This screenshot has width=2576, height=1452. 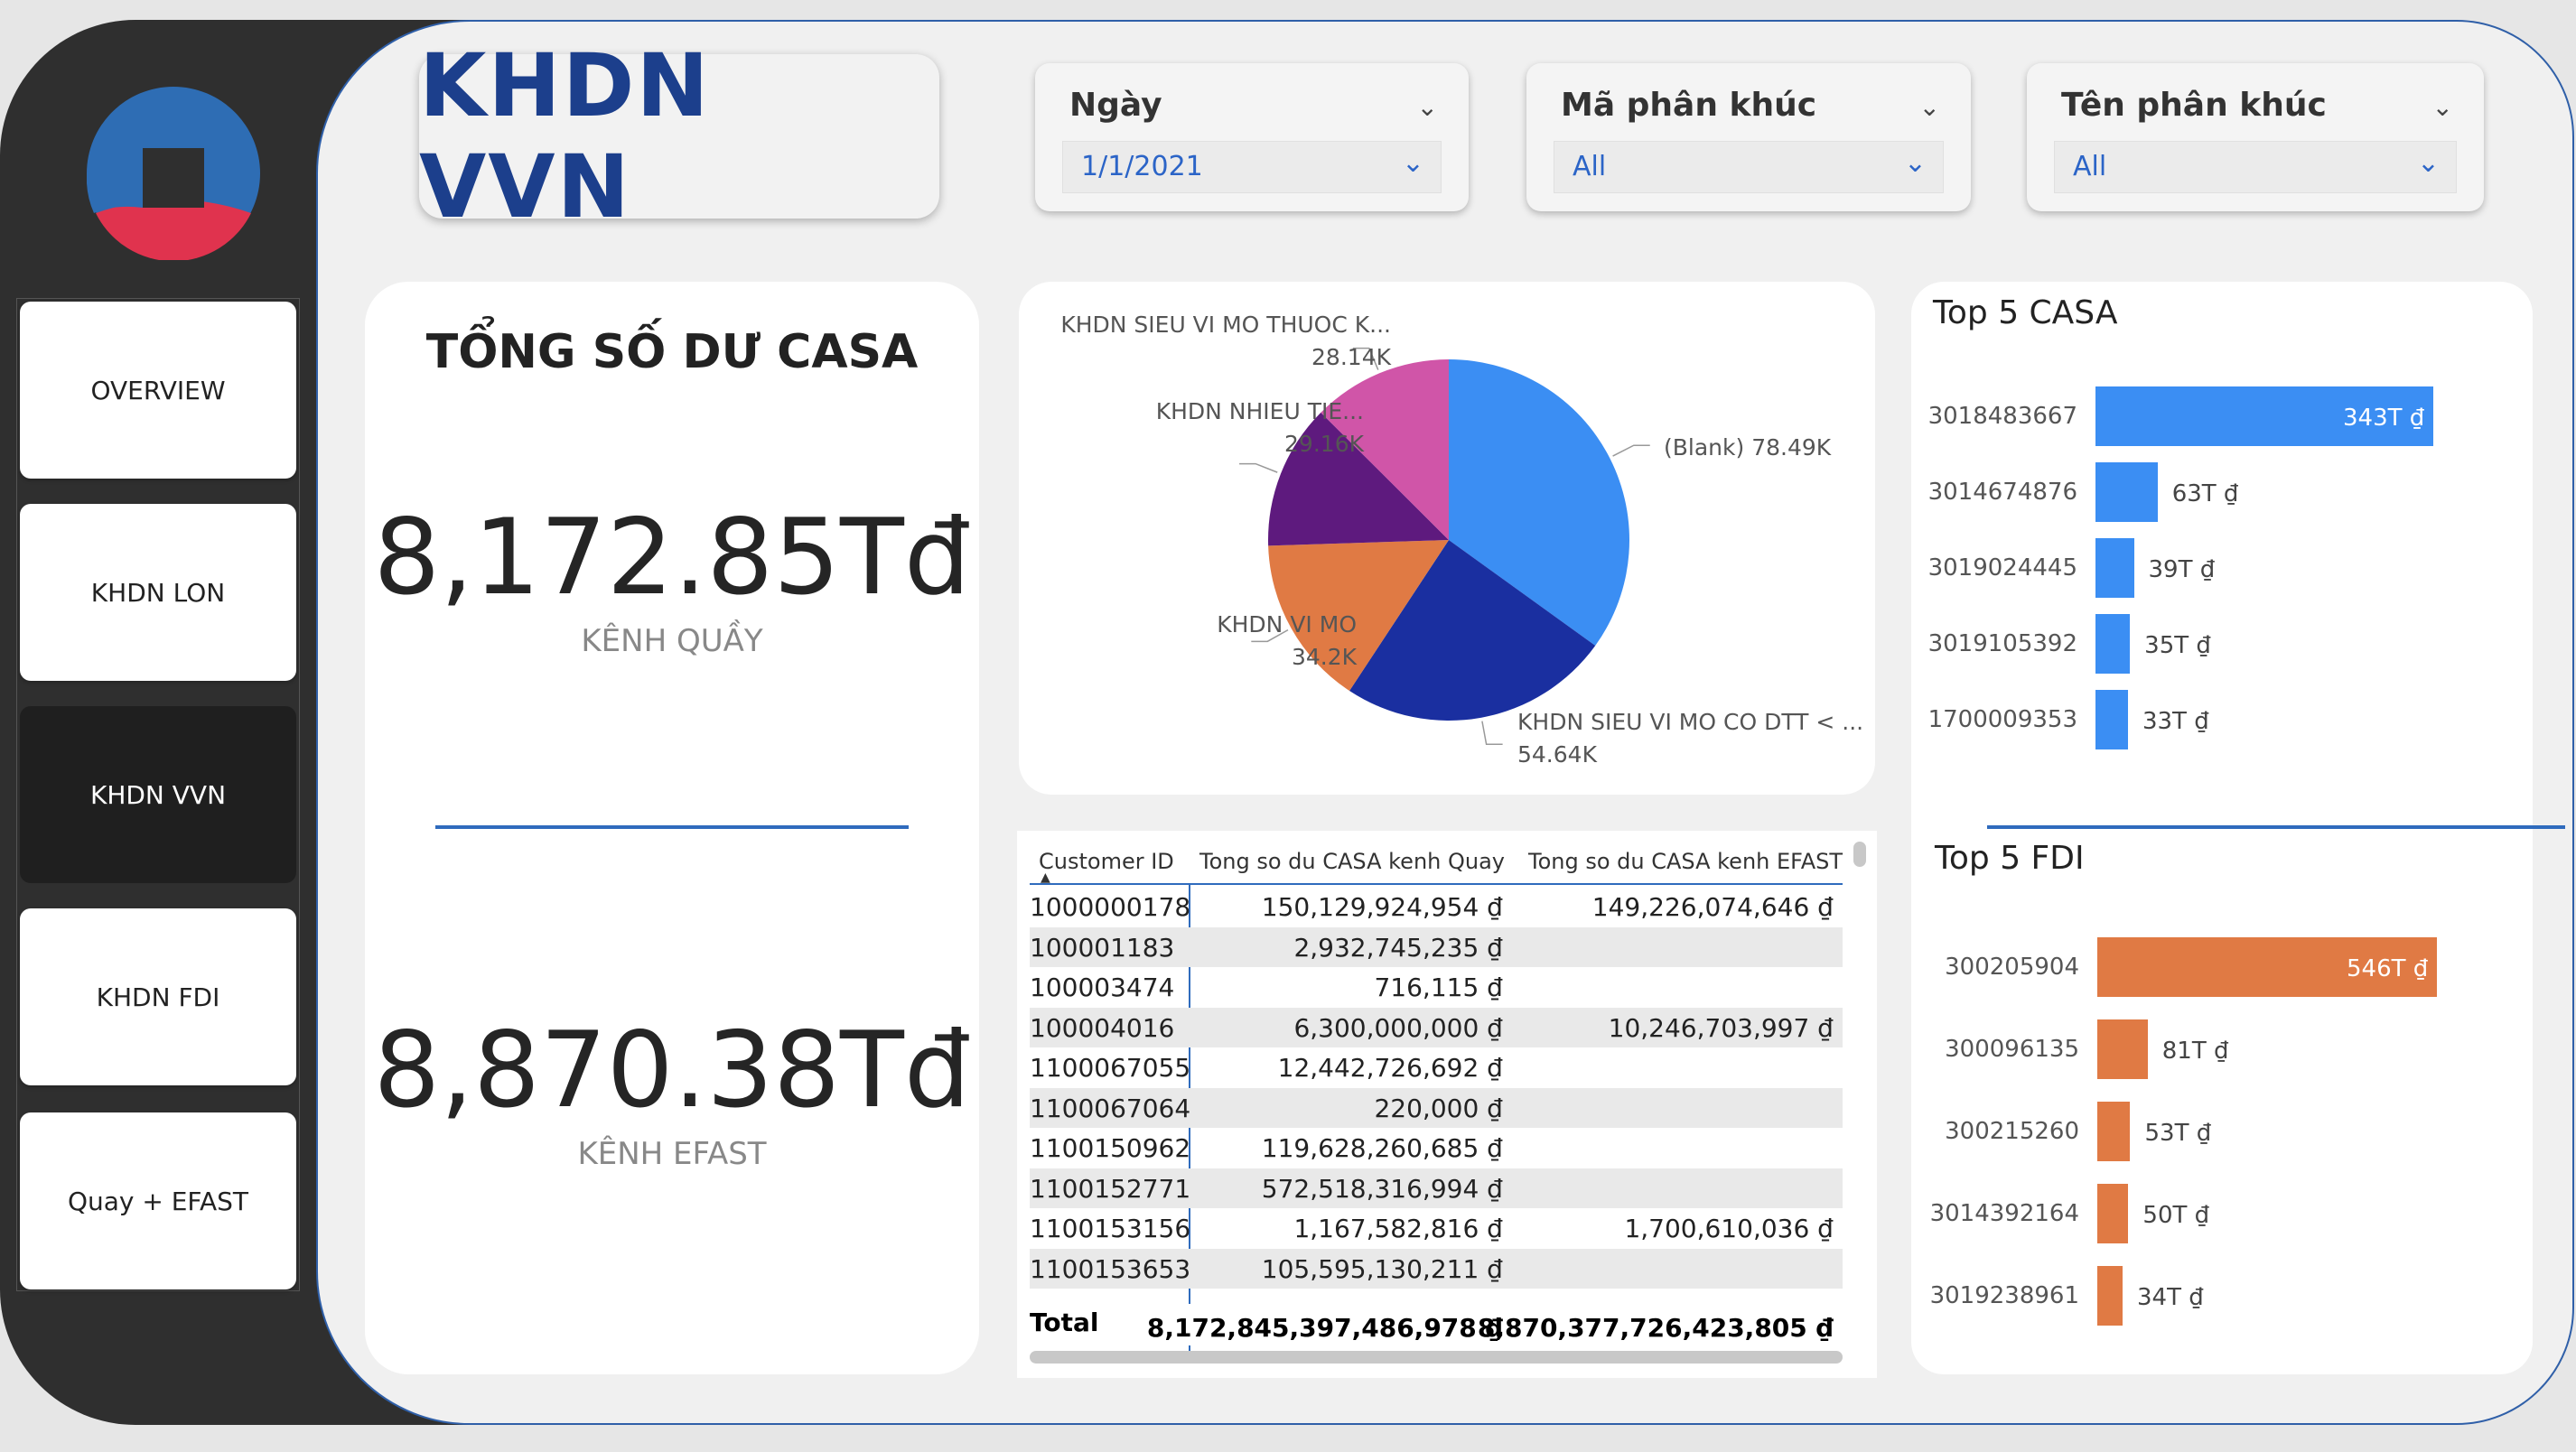 I want to click on pie-label-value: 29.16K, so click(x=1324, y=444).